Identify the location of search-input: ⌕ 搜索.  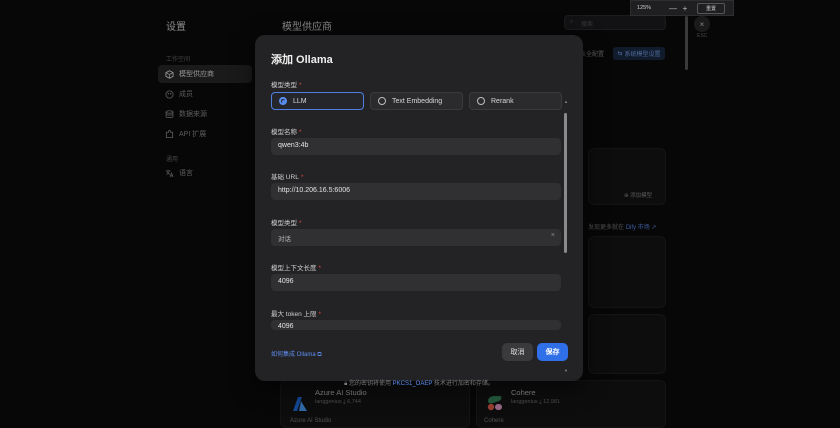
(615, 22).